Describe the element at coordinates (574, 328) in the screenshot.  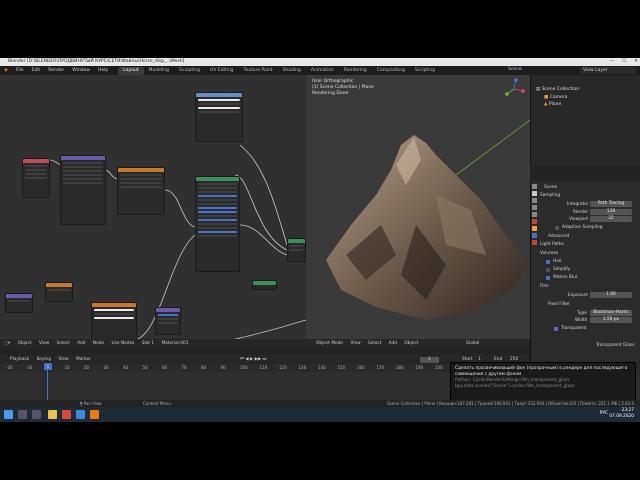
I see `transparent-label: Transparent` at that location.